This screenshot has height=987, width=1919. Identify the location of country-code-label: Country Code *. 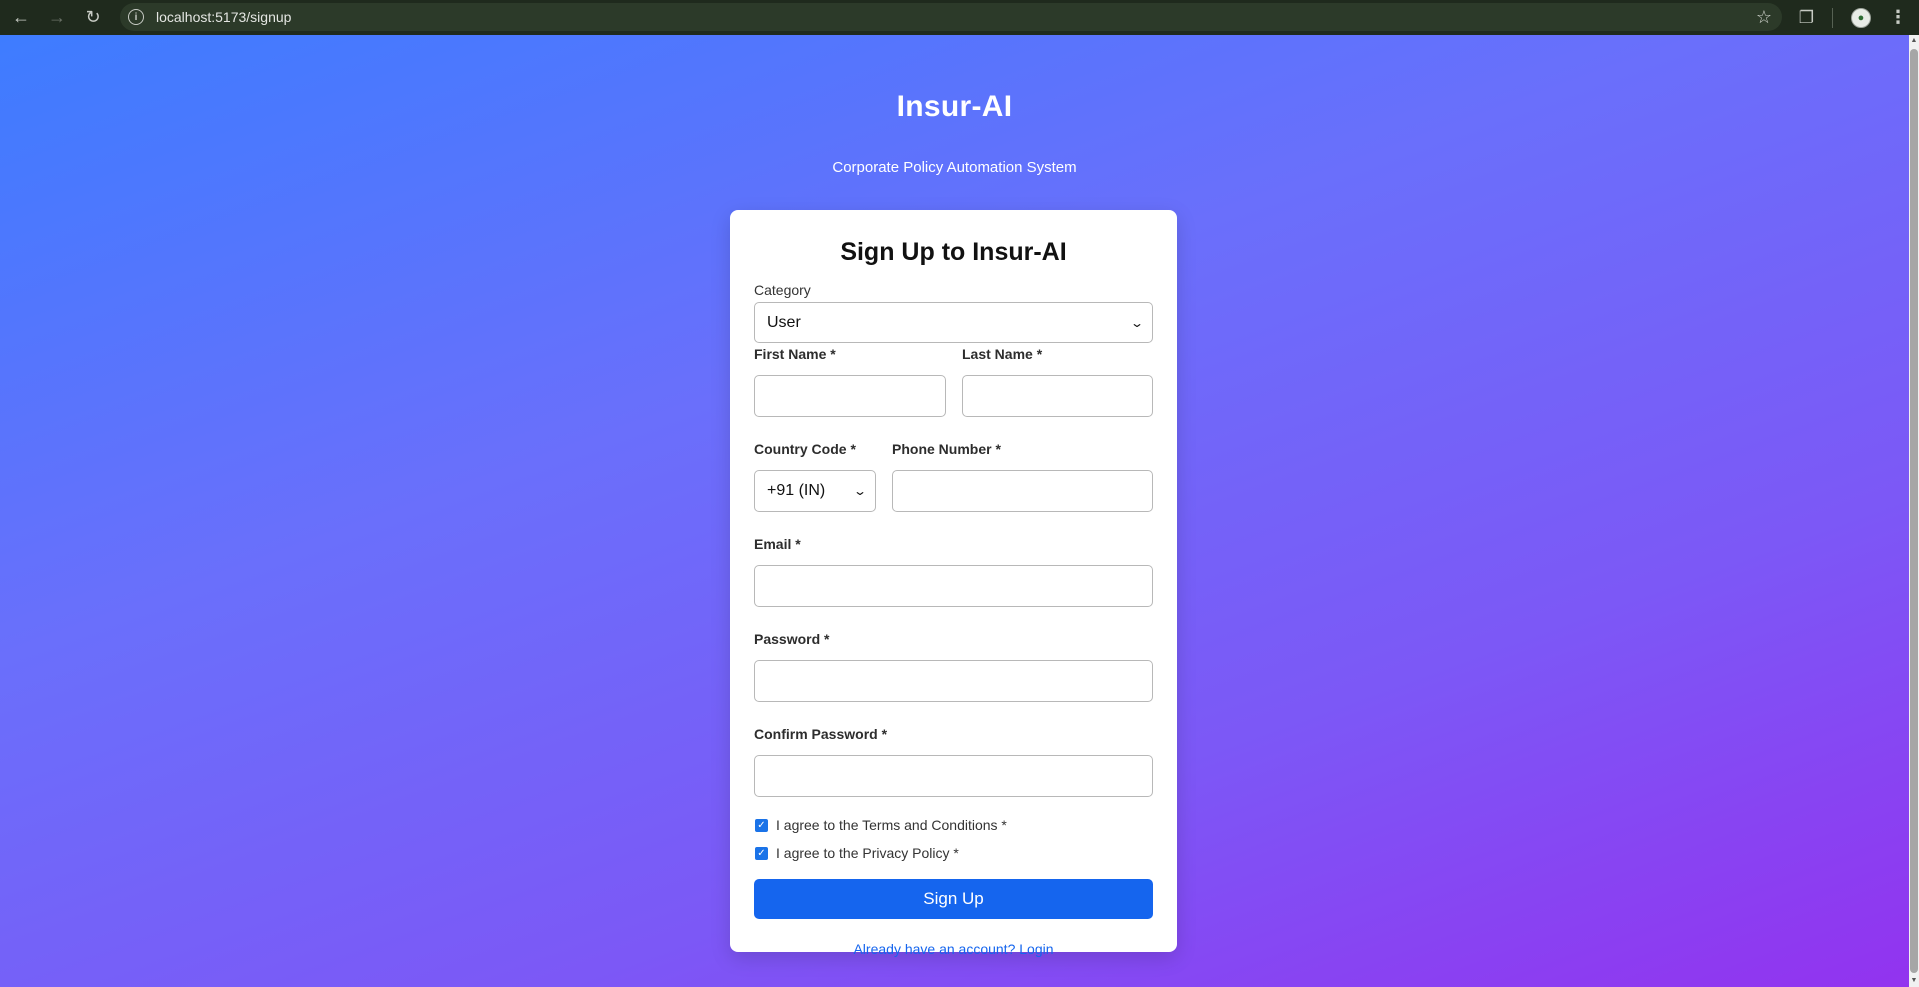
(805, 449).